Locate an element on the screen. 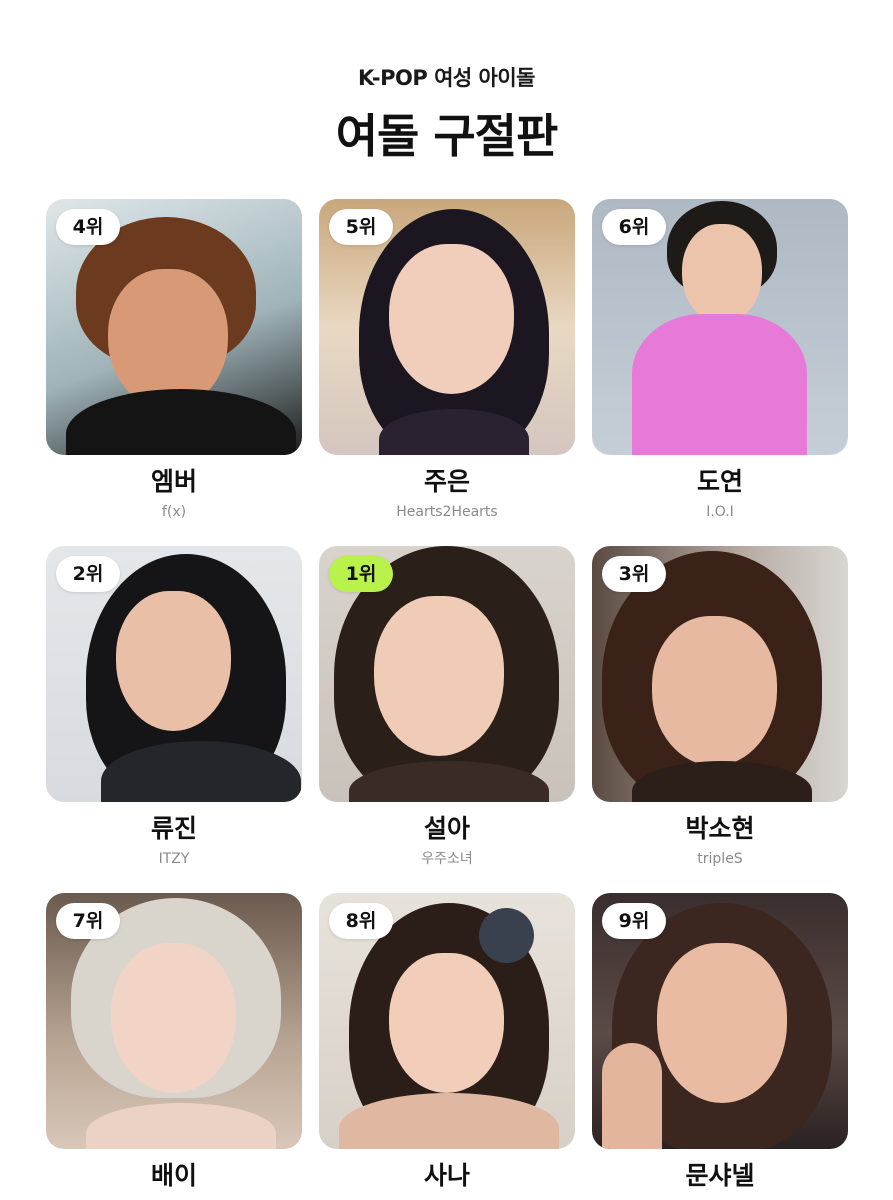  idol-card: 7위 배이 is located at coordinates (174, 1045).